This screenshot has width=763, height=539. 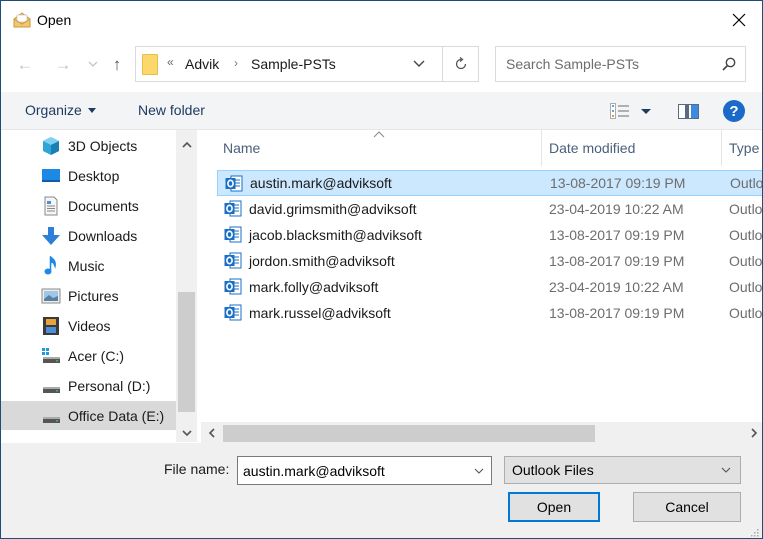 I want to click on sidebar-item-personal-d: Personal (D:), so click(x=88, y=385).